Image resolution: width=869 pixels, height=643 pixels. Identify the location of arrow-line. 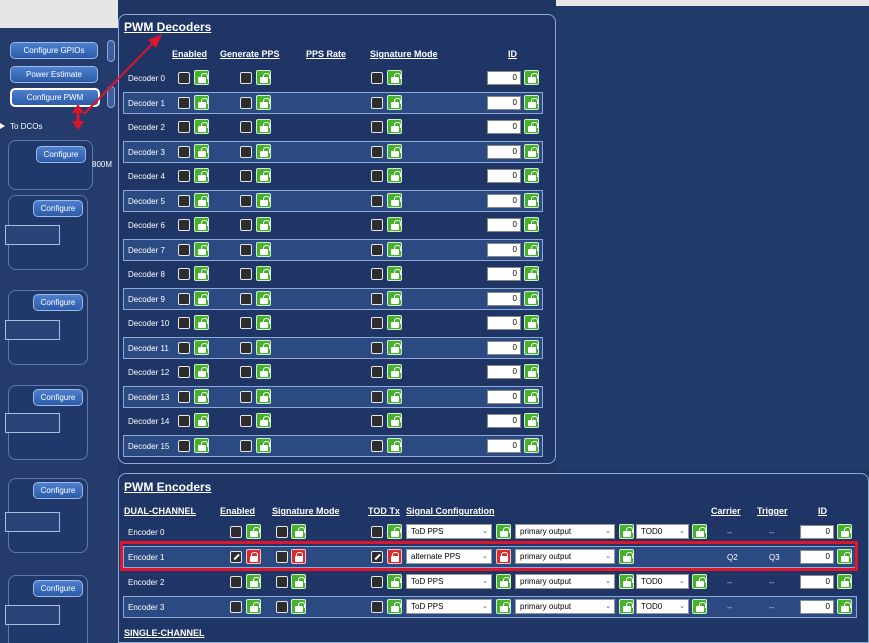
(121, 76).